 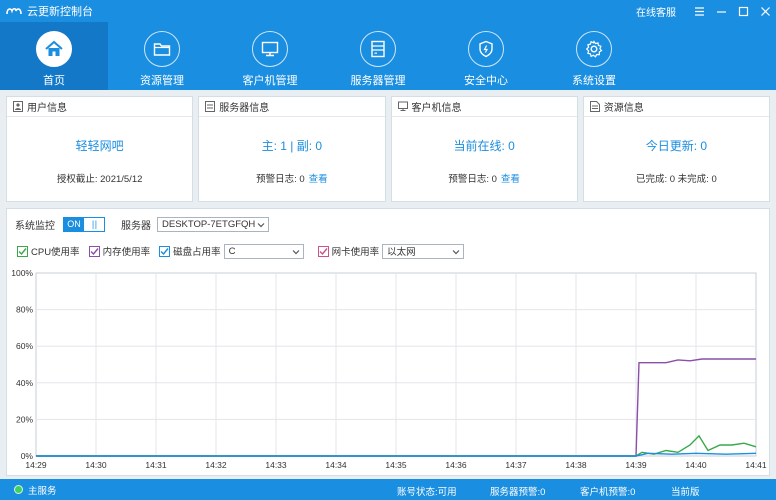 What do you see at coordinates (436, 108) in the screenshot?
I see `client-card-title: 客户机信息` at bounding box center [436, 108].